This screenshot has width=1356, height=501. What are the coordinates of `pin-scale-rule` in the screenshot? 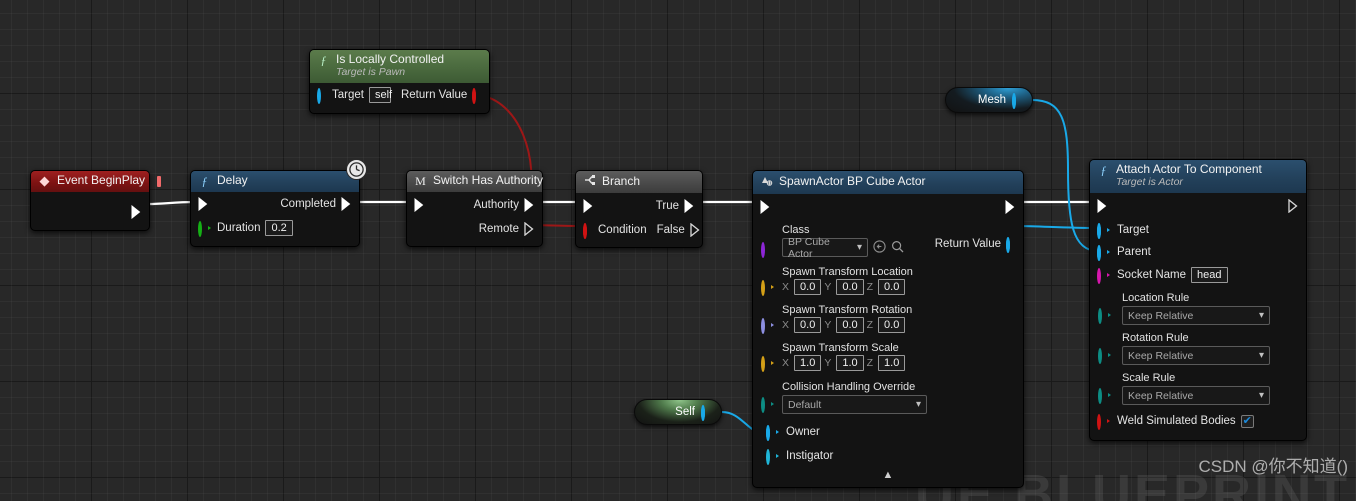 It's located at (1104, 396).